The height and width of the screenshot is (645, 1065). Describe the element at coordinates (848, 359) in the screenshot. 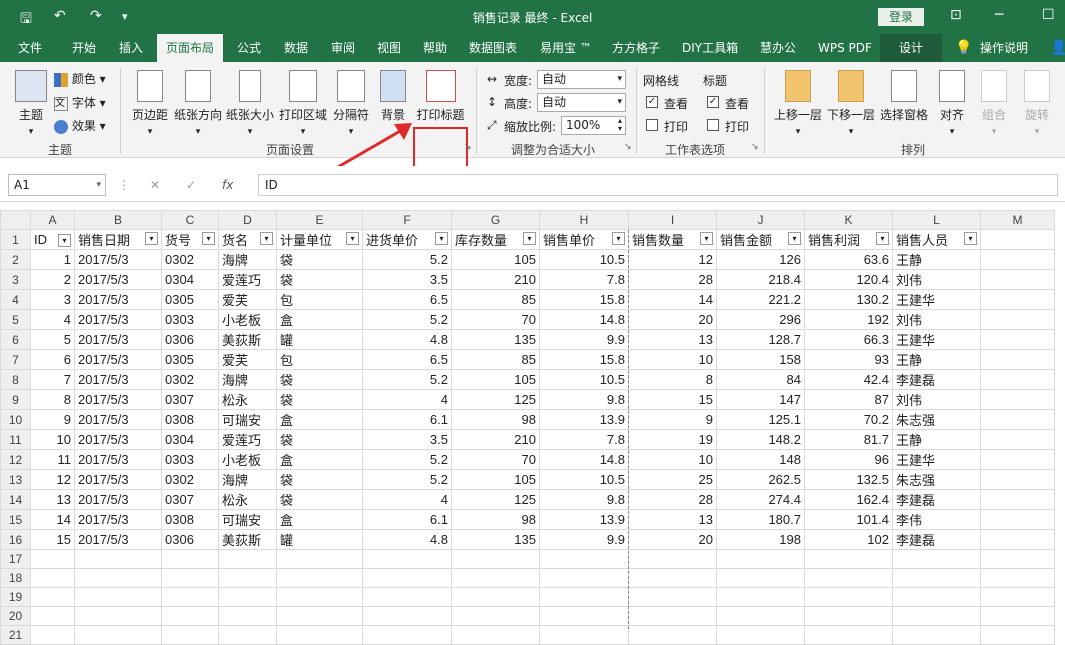

I see `table-cell: 93` at that location.